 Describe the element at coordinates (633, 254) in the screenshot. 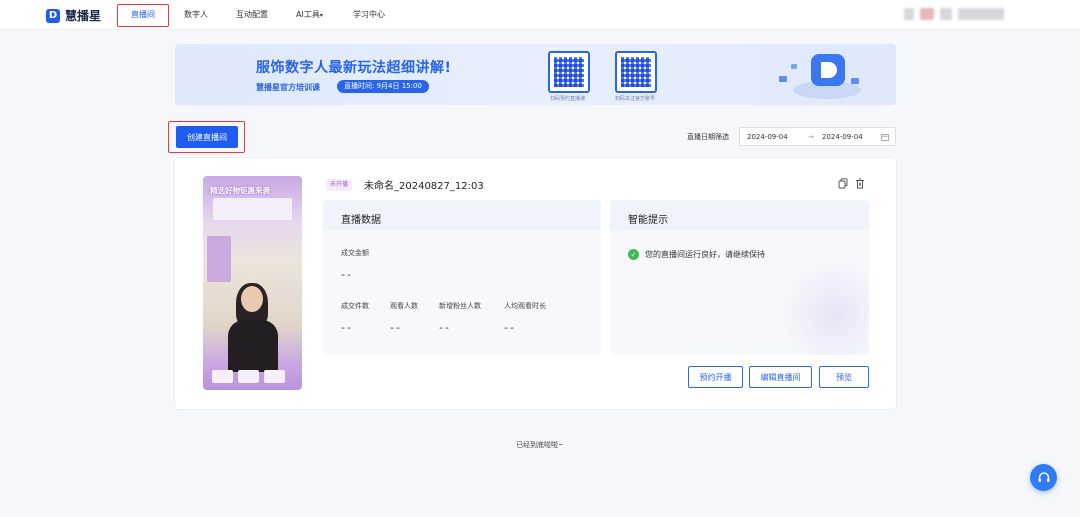

I see `check-circle-icon: ✓` at that location.